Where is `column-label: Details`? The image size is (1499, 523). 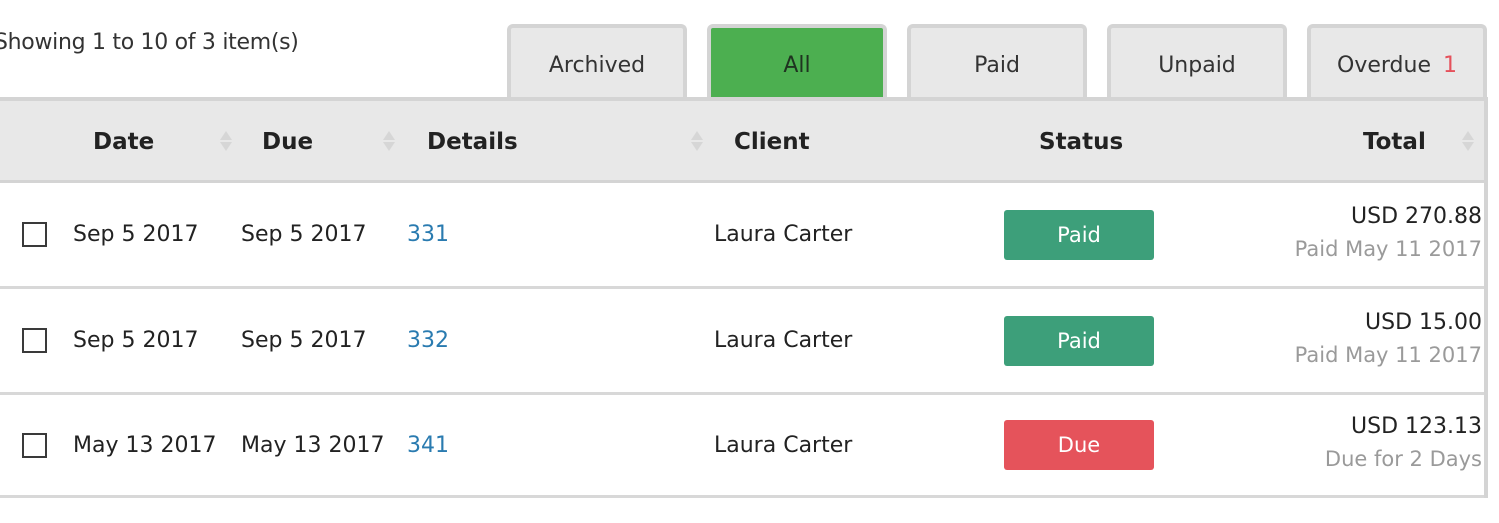 column-label: Details is located at coordinates (472, 142).